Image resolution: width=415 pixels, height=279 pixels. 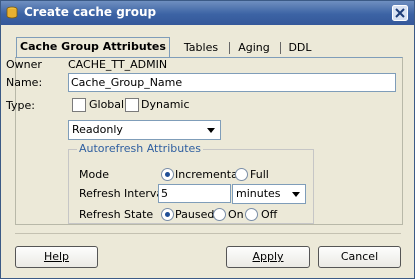 I want to click on refresh-interval-unit-select: minutes, so click(x=269, y=194).